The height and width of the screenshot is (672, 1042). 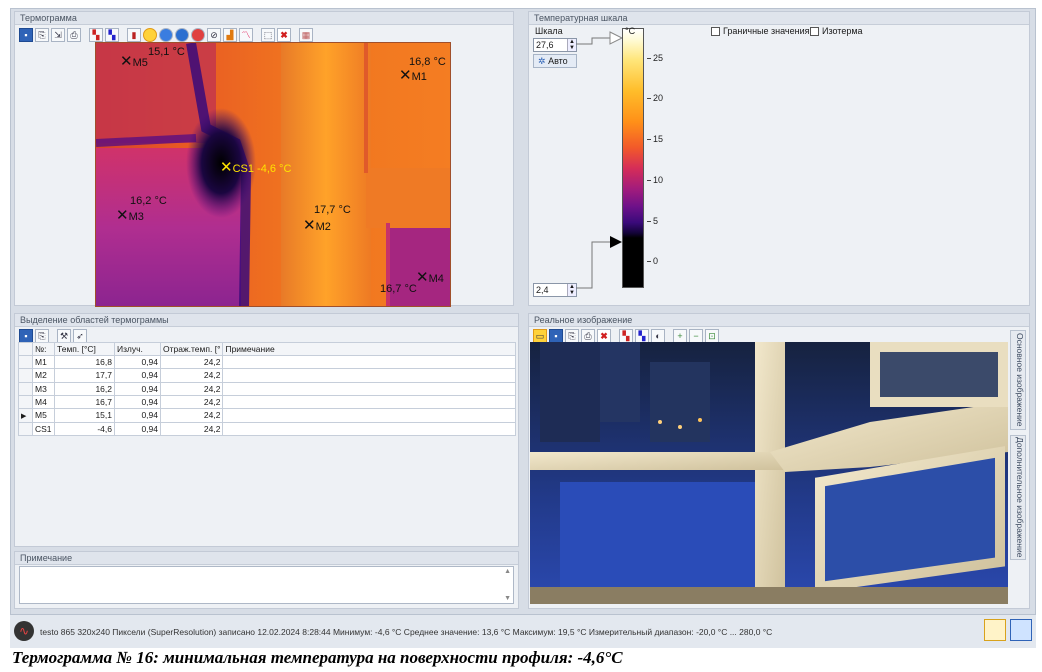 I want to click on grid-icon: ▦, so click(x=306, y=35).